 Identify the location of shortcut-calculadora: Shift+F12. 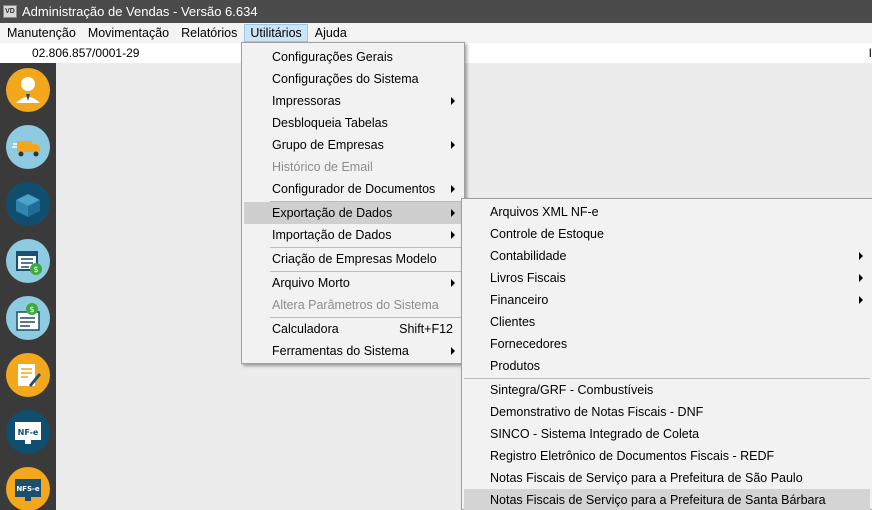
(426, 329).